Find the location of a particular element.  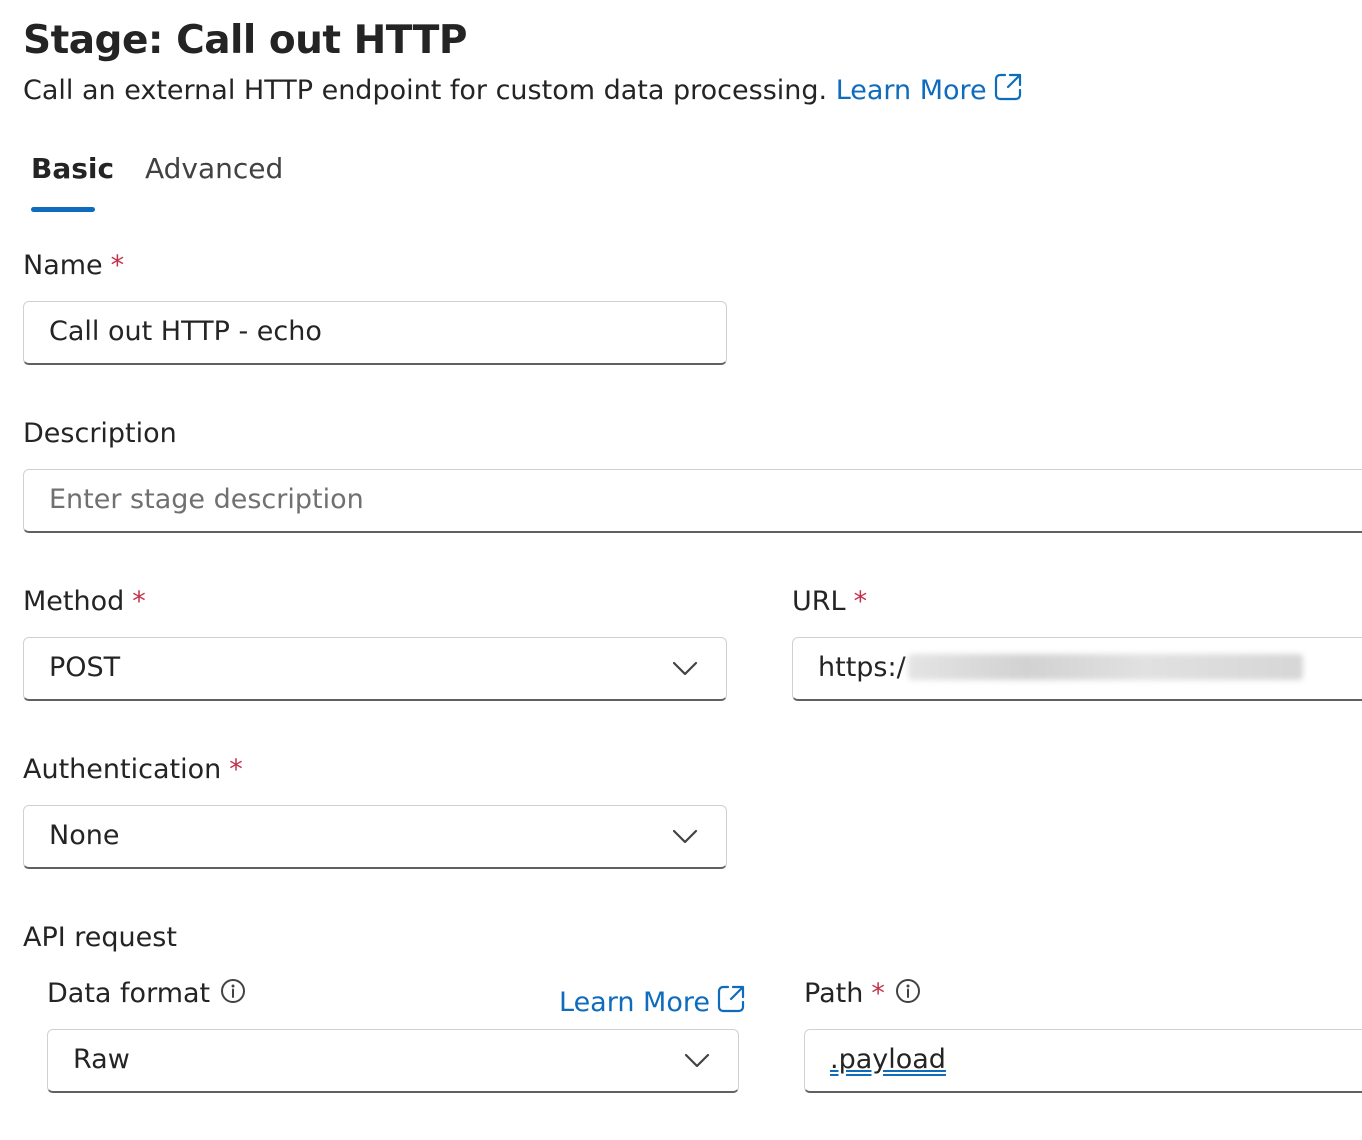

name-label-text: Name is located at coordinates (63, 265).